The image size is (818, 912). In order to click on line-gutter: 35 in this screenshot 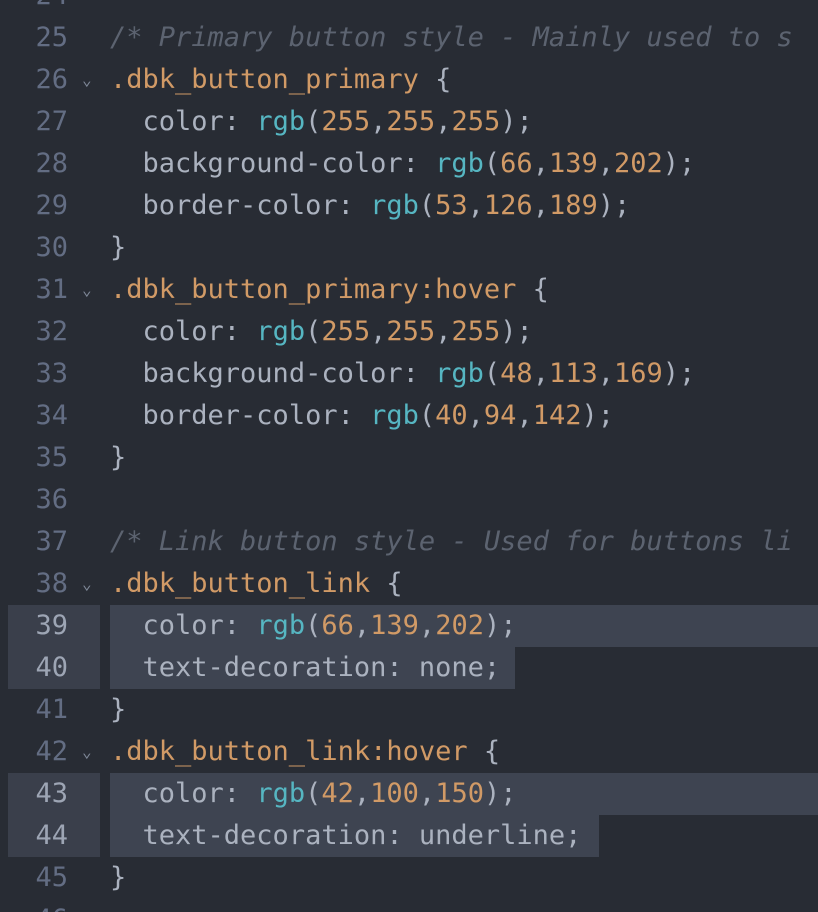, I will do `click(50, 458)`.